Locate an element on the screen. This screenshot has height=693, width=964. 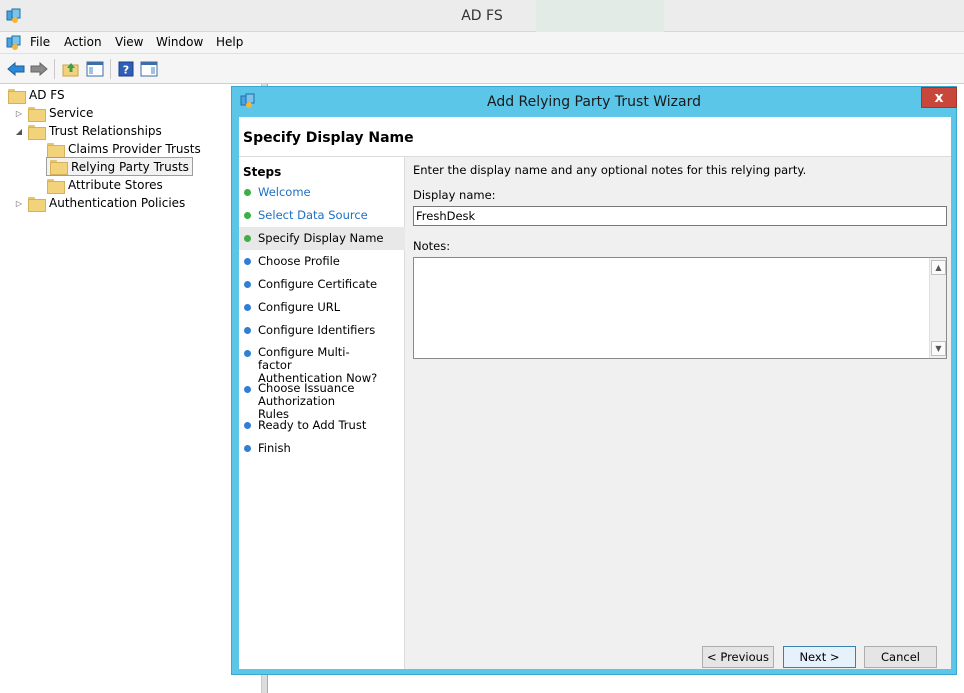
up-folder-icon is located at coordinates (71, 69).